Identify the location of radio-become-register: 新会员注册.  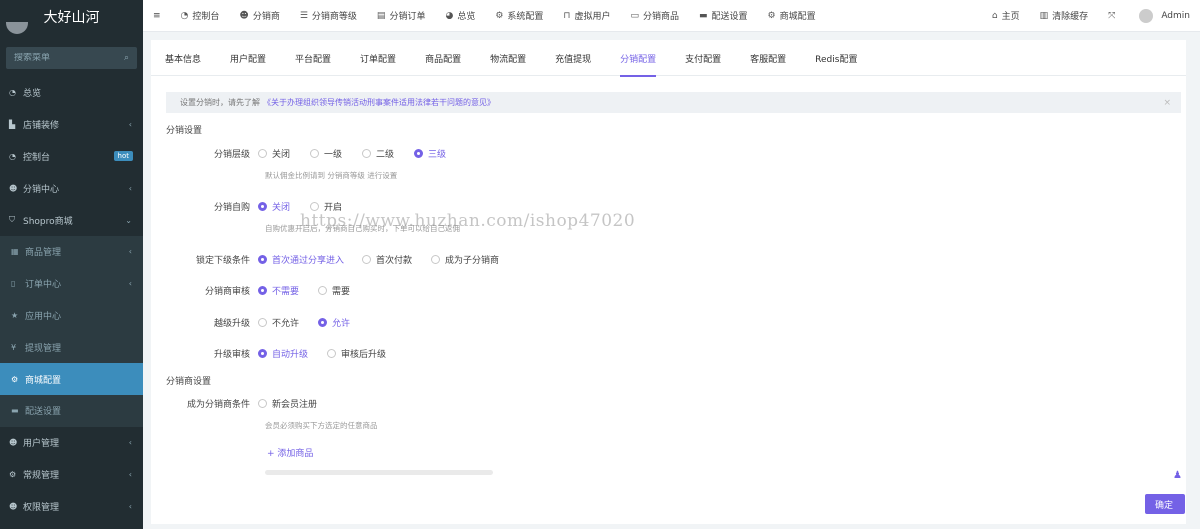
(303, 403).